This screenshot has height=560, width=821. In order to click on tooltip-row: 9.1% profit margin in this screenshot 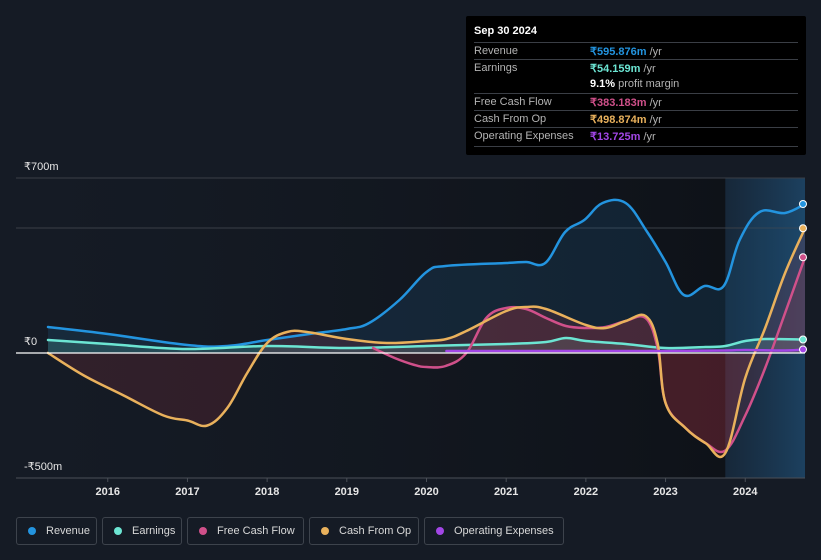, I will do `click(636, 84)`.